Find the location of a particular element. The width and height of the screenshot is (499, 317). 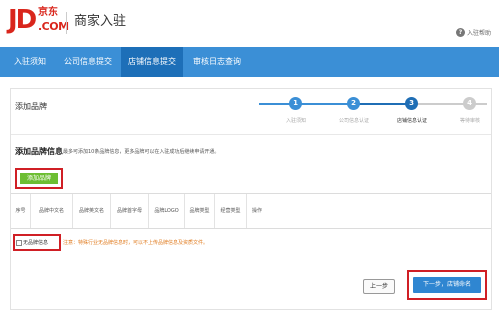

step-label-2: 公司信息认证 is located at coordinates (354, 121).